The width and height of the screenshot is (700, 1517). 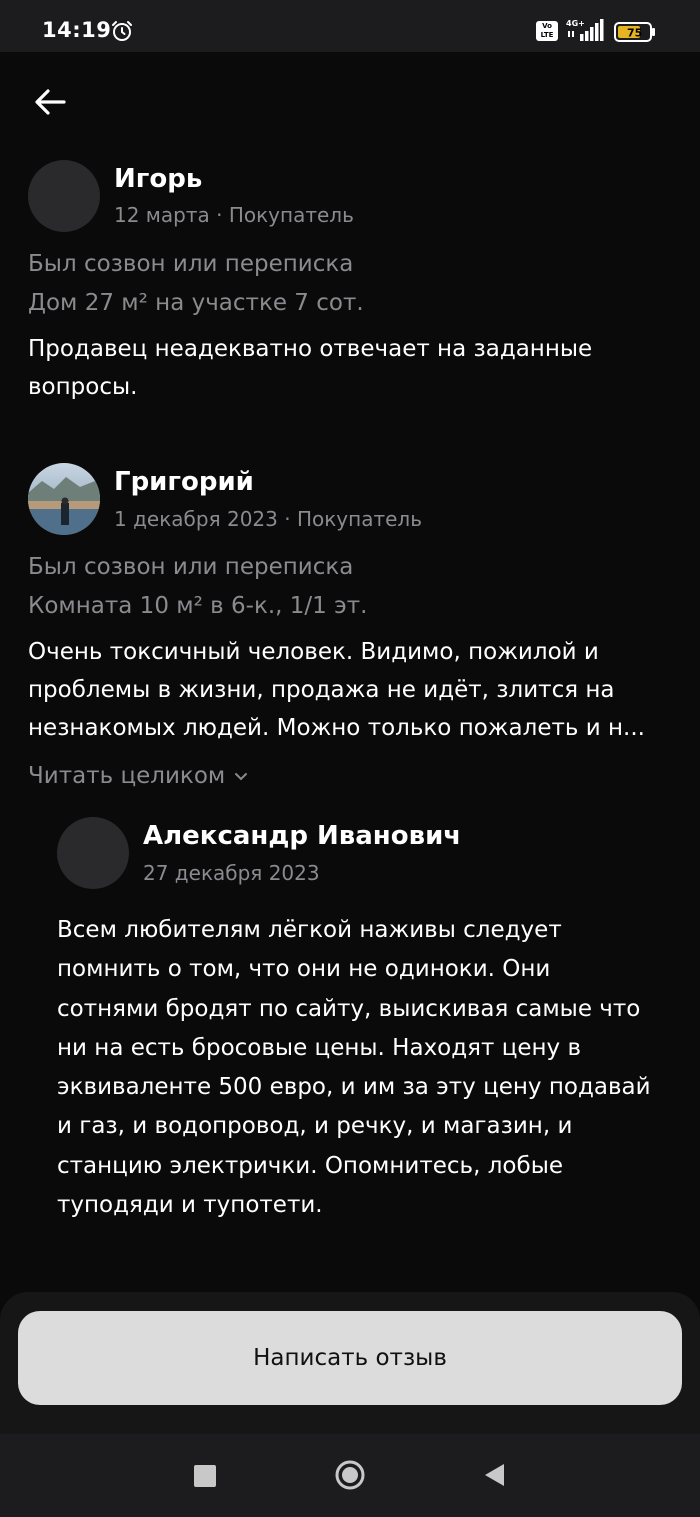 I want to click on recent-apps-icon, so click(x=205, y=1476).